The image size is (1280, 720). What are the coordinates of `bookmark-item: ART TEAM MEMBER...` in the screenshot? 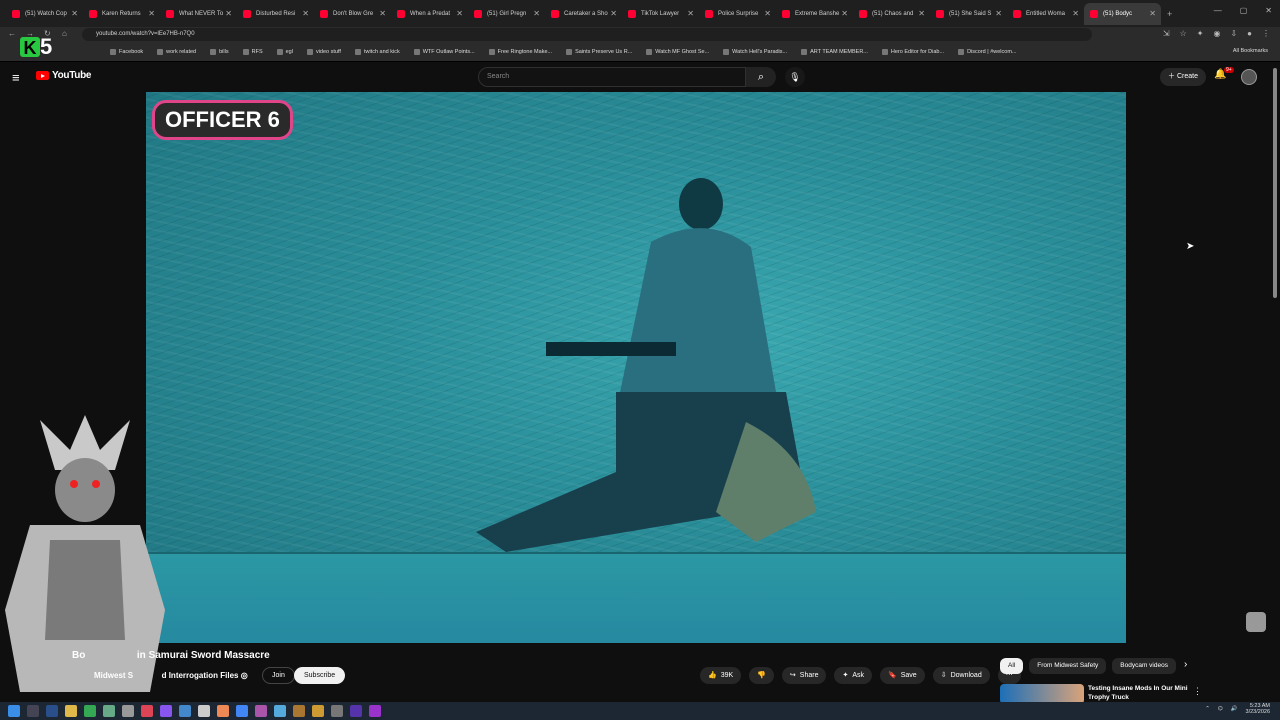 It's located at (834, 52).